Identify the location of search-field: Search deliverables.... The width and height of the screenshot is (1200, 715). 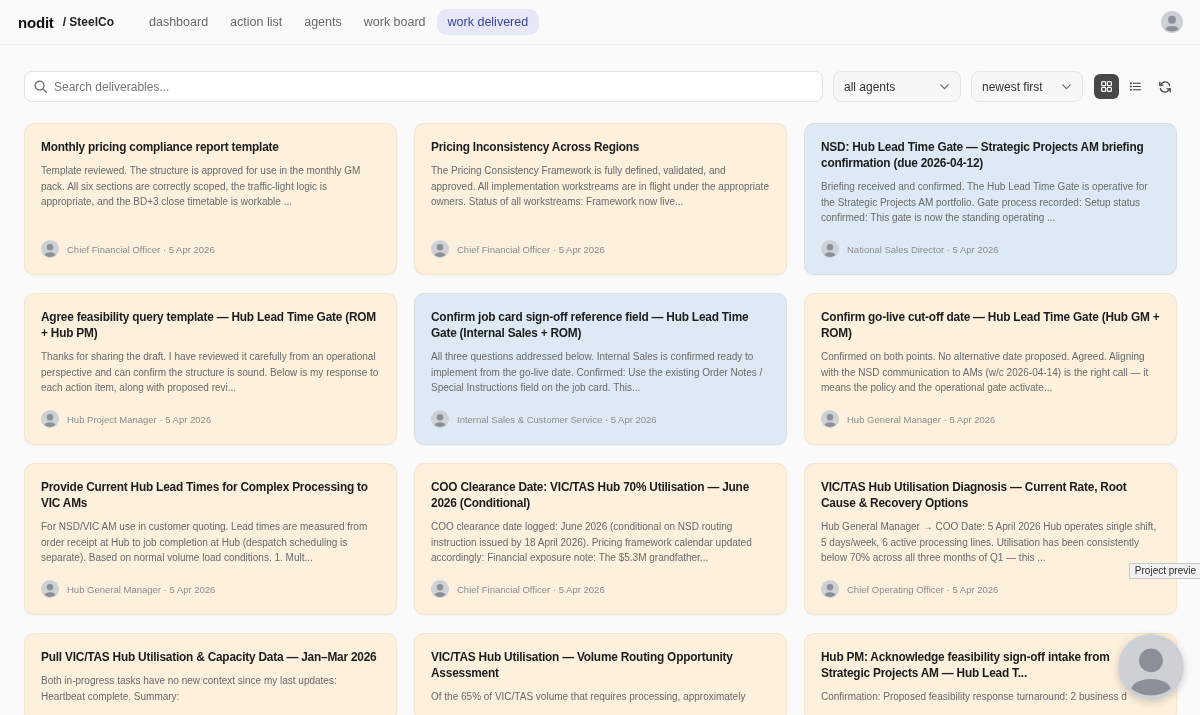
(423, 86).